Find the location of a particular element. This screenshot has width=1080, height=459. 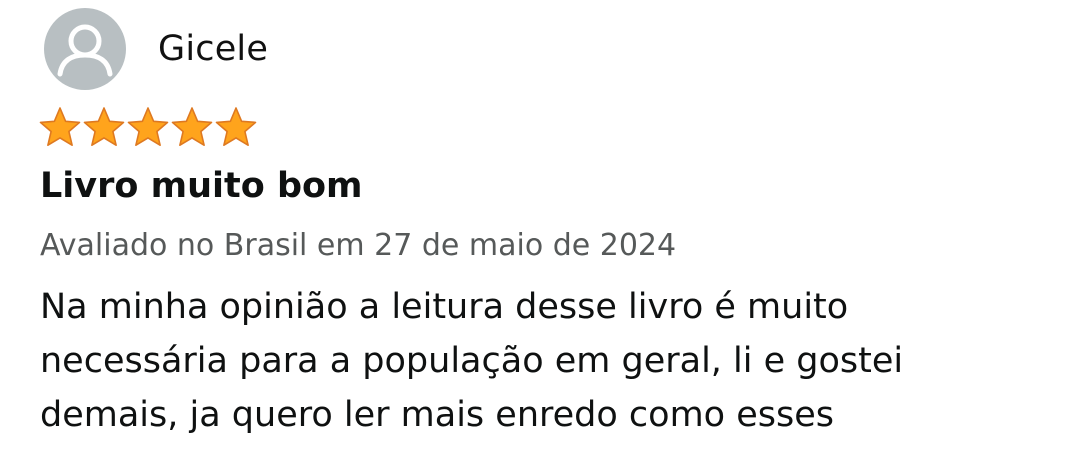

star-rating is located at coordinates (148, 127).